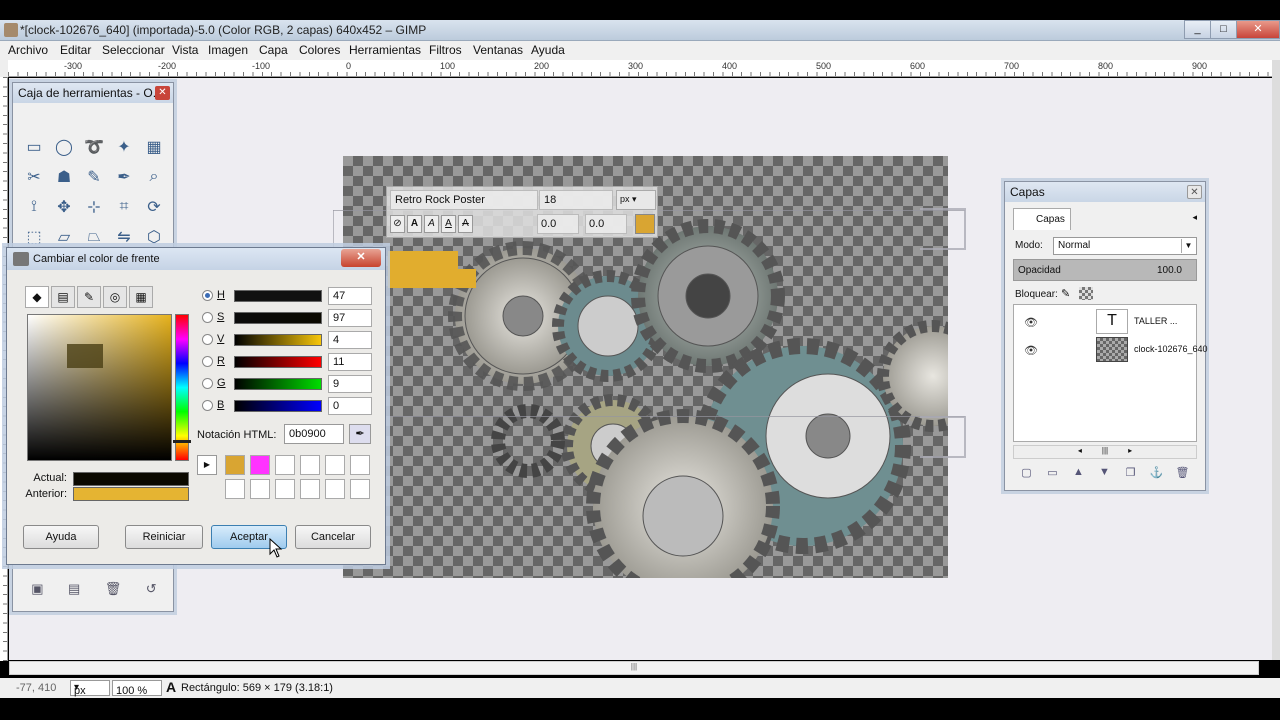 Image resolution: width=1280 pixels, height=720 pixels. I want to click on menu-ayuda: Ayuda, so click(548, 50).